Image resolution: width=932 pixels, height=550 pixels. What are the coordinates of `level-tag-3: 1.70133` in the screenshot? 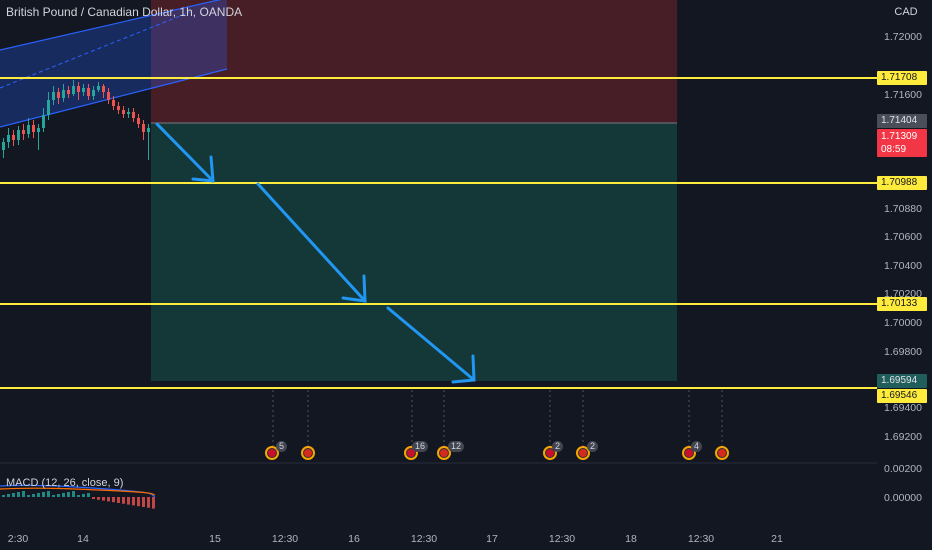 It's located at (902, 304).